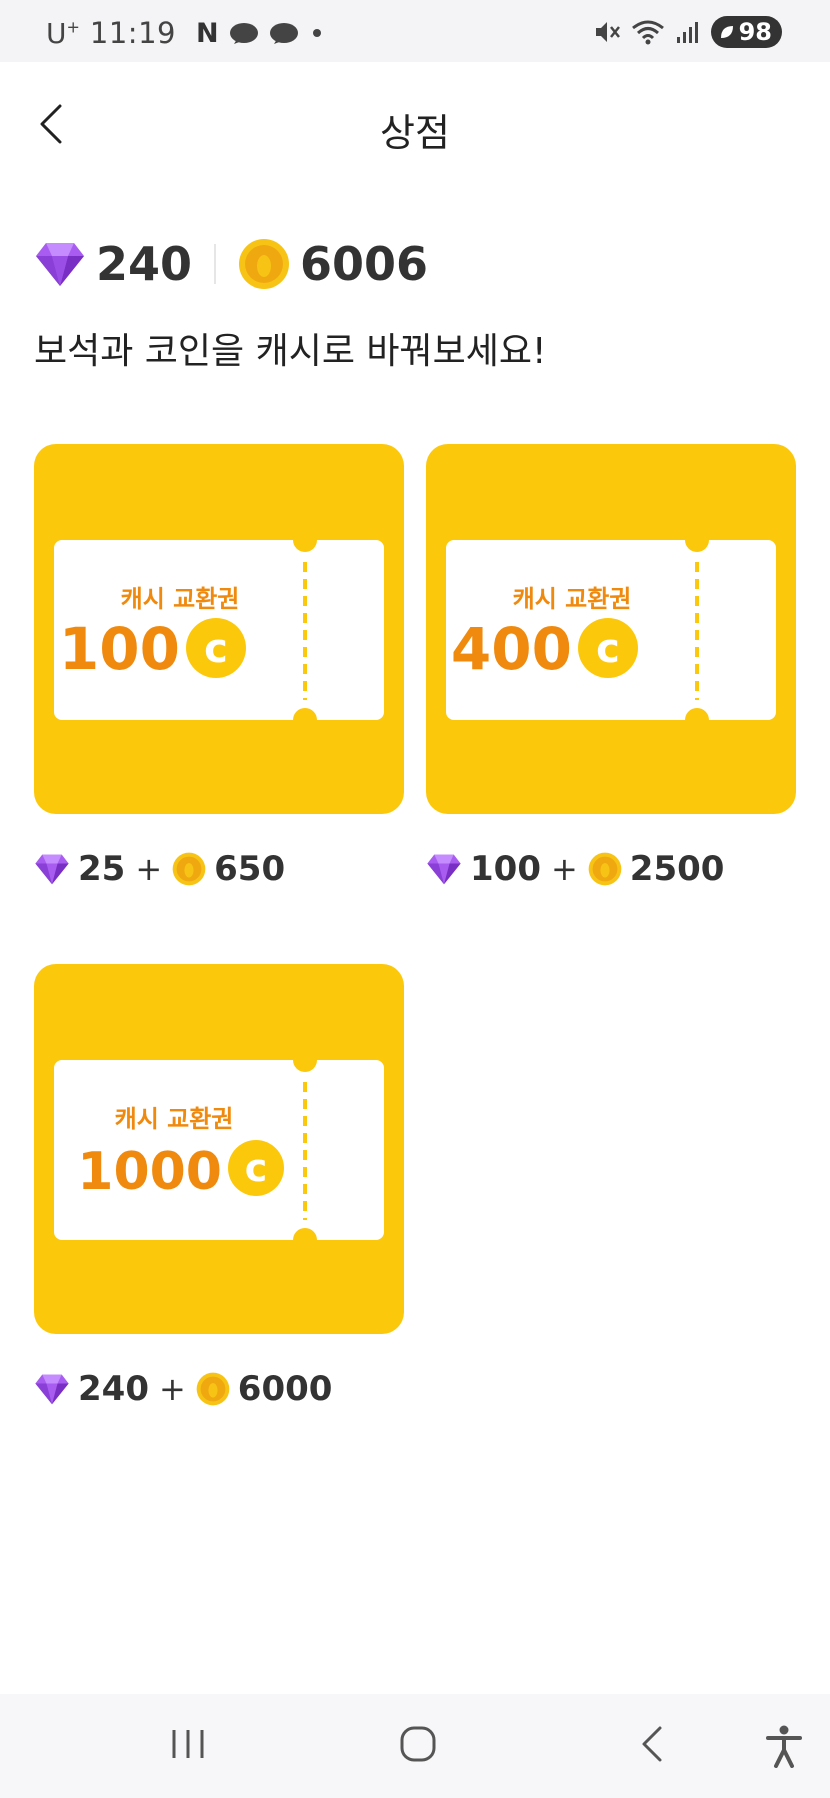 Image resolution: width=830 pixels, height=1798 pixels. Describe the element at coordinates (505, 869) in the screenshot. I see `gem-cost: 100` at that location.